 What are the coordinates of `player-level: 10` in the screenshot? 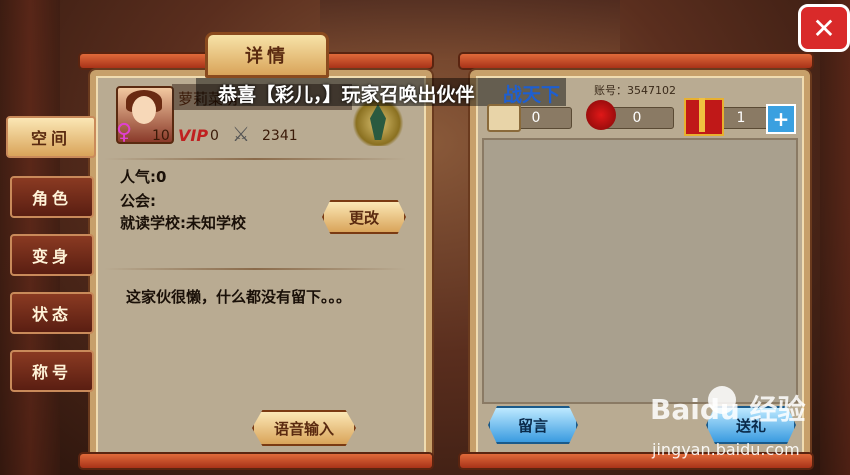 It's located at (161, 136).